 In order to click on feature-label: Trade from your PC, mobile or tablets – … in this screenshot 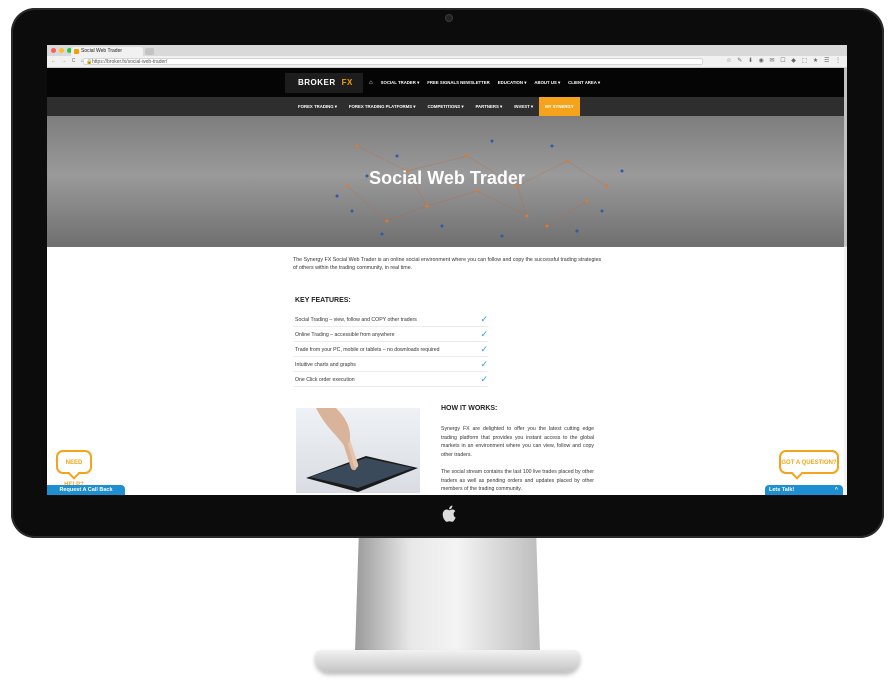, I will do `click(367, 350)`.